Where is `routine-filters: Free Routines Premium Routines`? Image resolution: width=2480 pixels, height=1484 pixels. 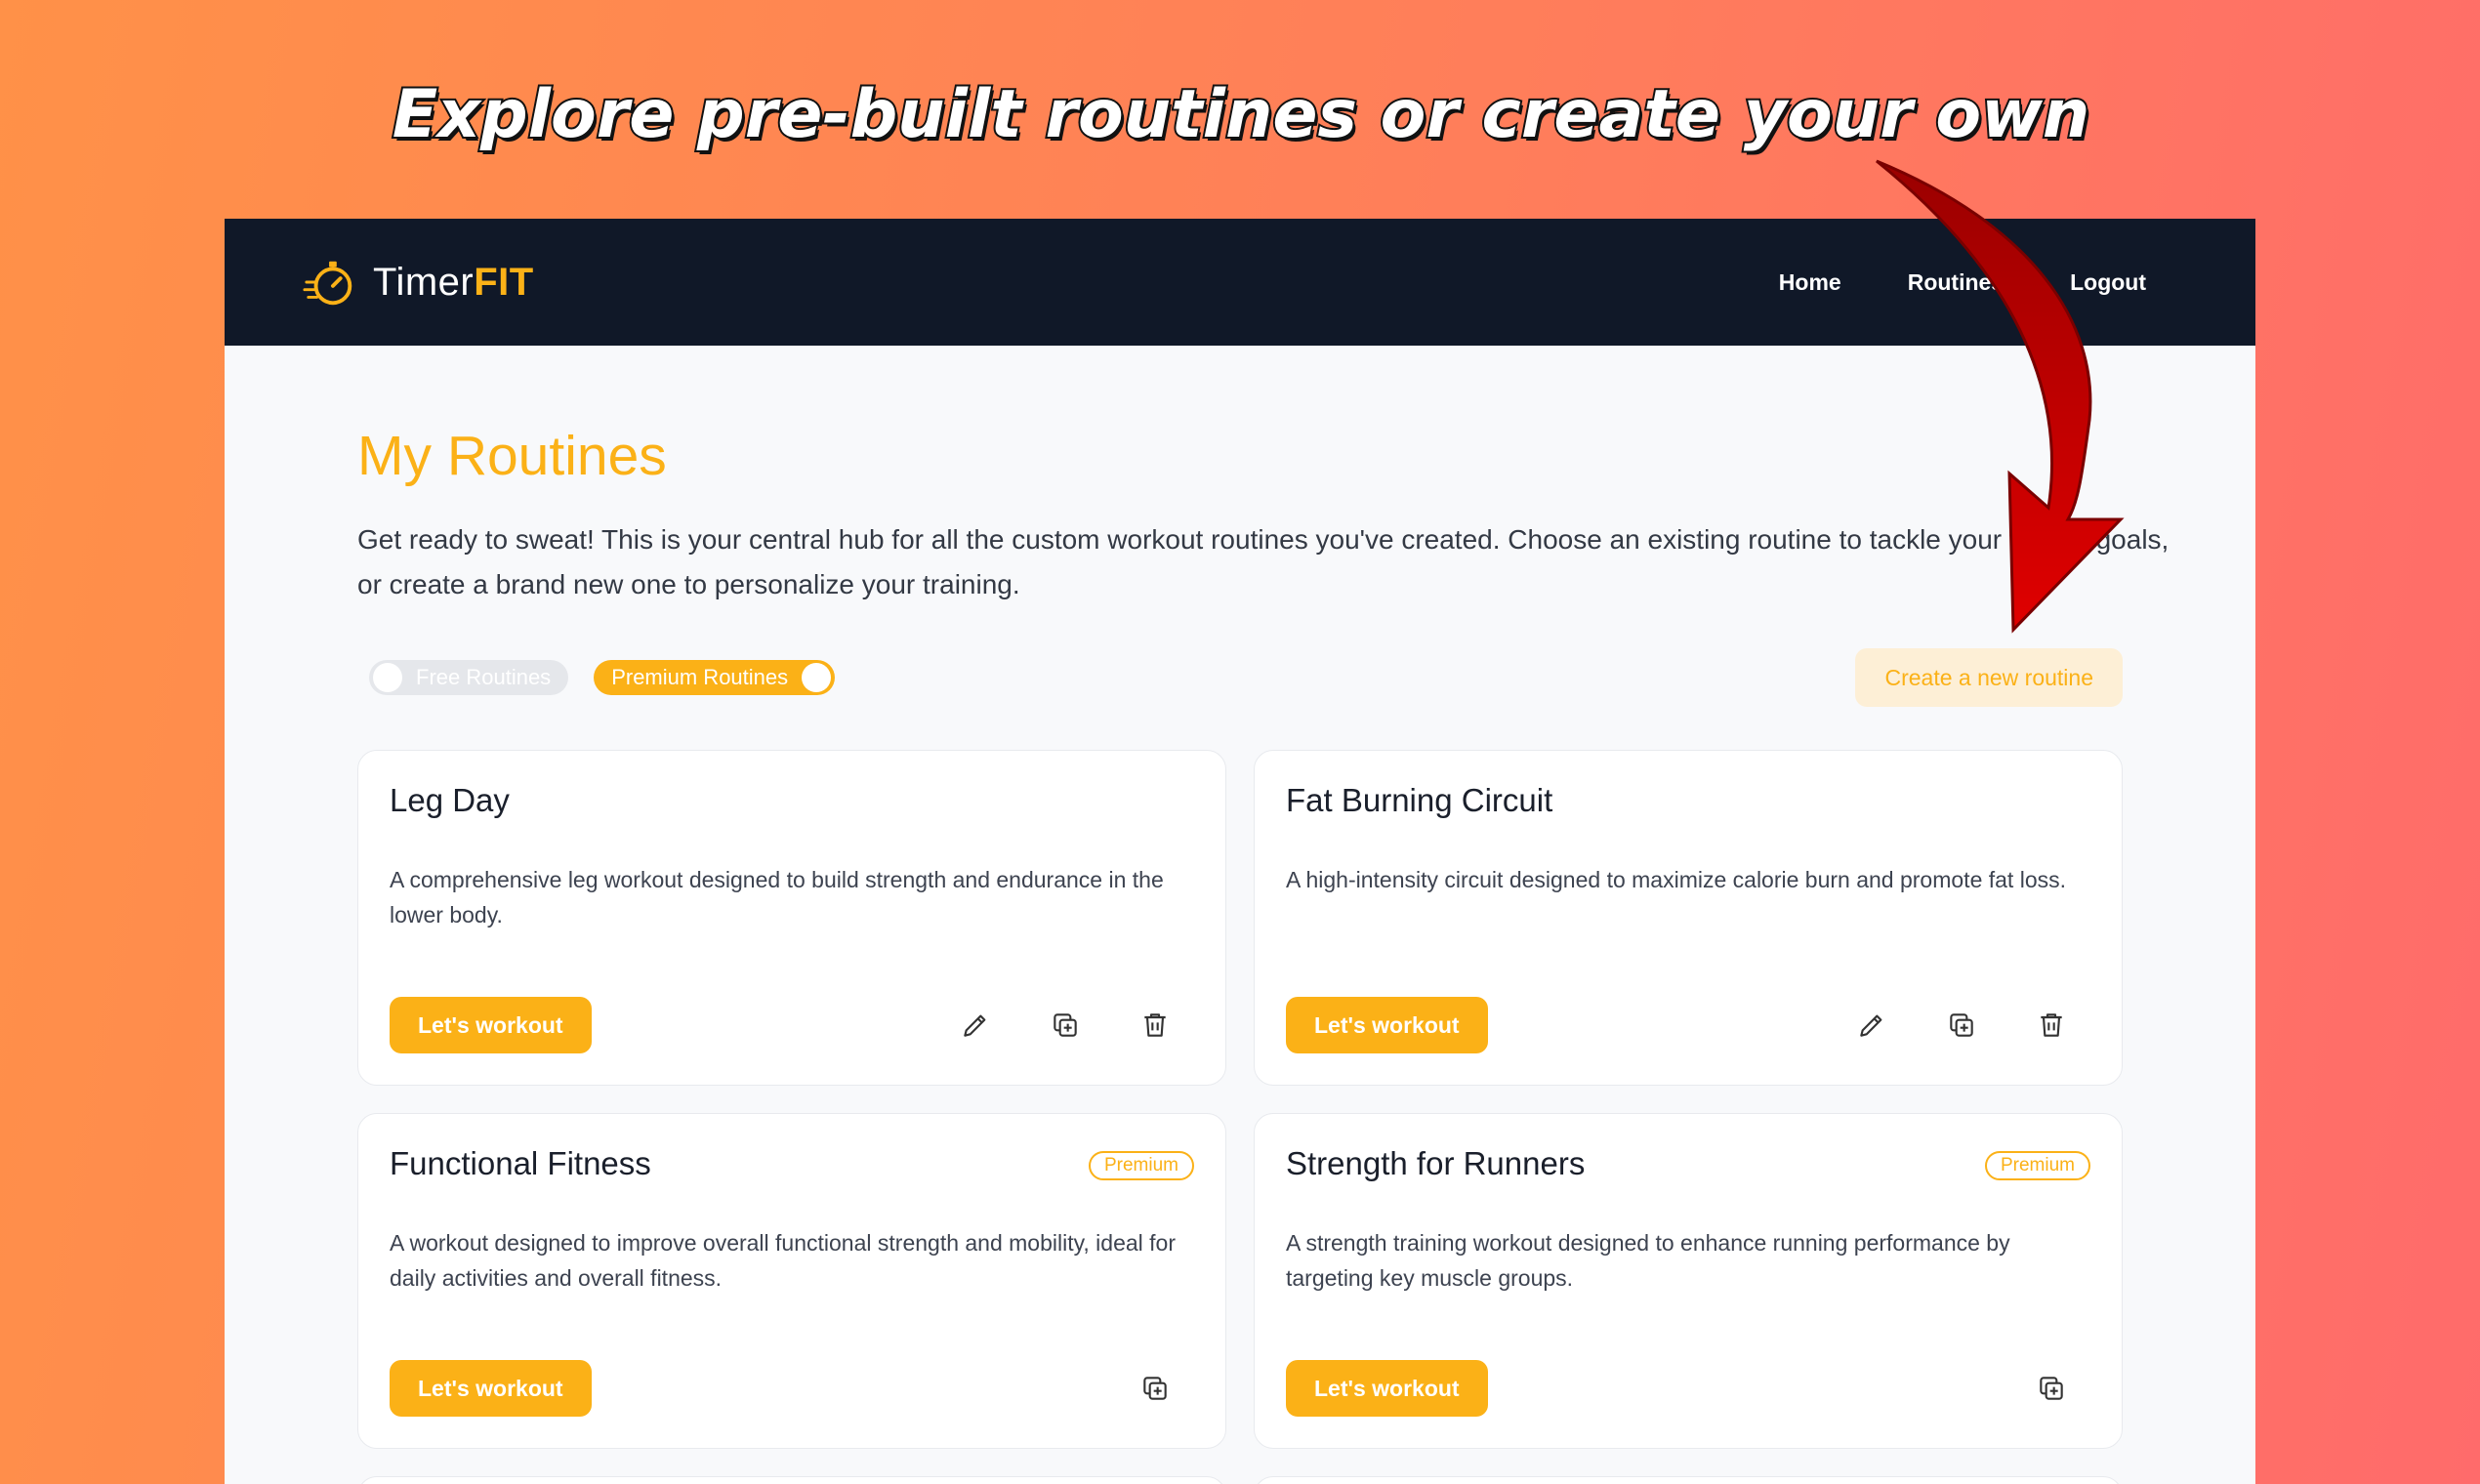 routine-filters: Free Routines Premium Routines is located at coordinates (596, 677).